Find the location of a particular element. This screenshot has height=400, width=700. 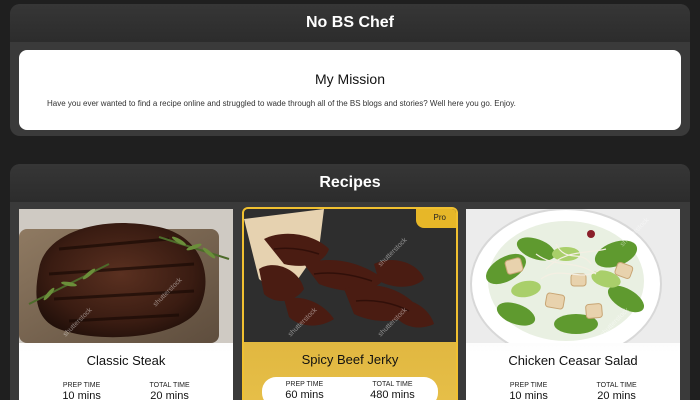

total-time: TOTAL TIME 480 mins is located at coordinates (392, 390).